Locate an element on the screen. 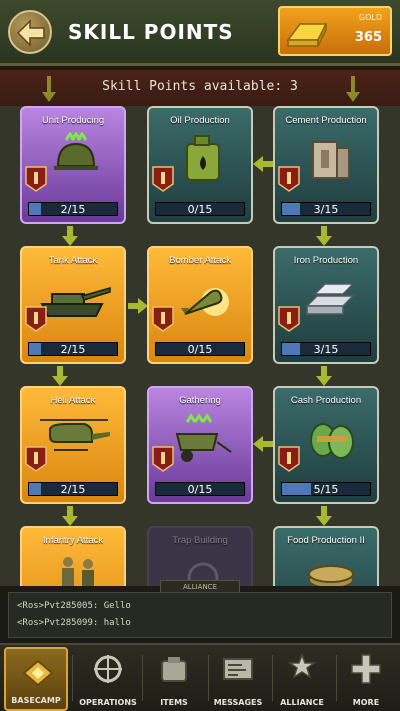  skill-points-banner: Skill Points available: 3 is located at coordinates (200, 88).